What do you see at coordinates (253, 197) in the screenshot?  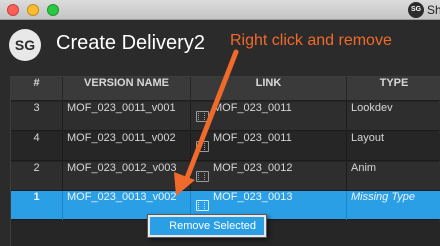 I see `link-text: MOF_023_0013` at bounding box center [253, 197].